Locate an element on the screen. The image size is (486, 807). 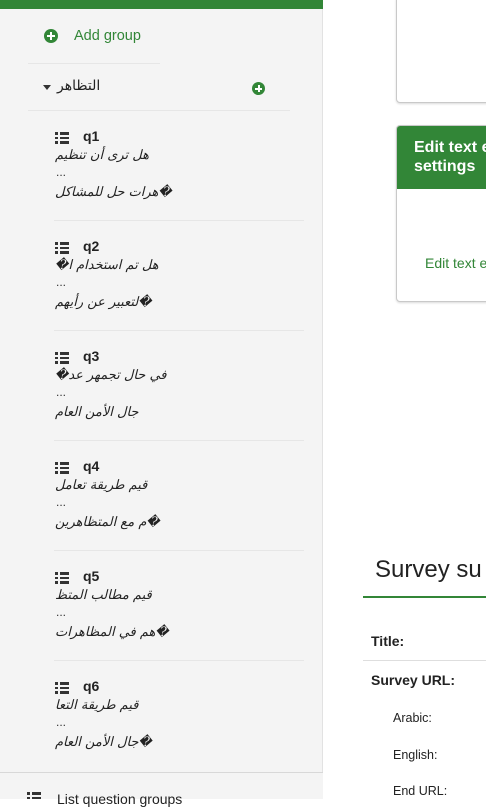
question-code: q4 is located at coordinates (91, 466).